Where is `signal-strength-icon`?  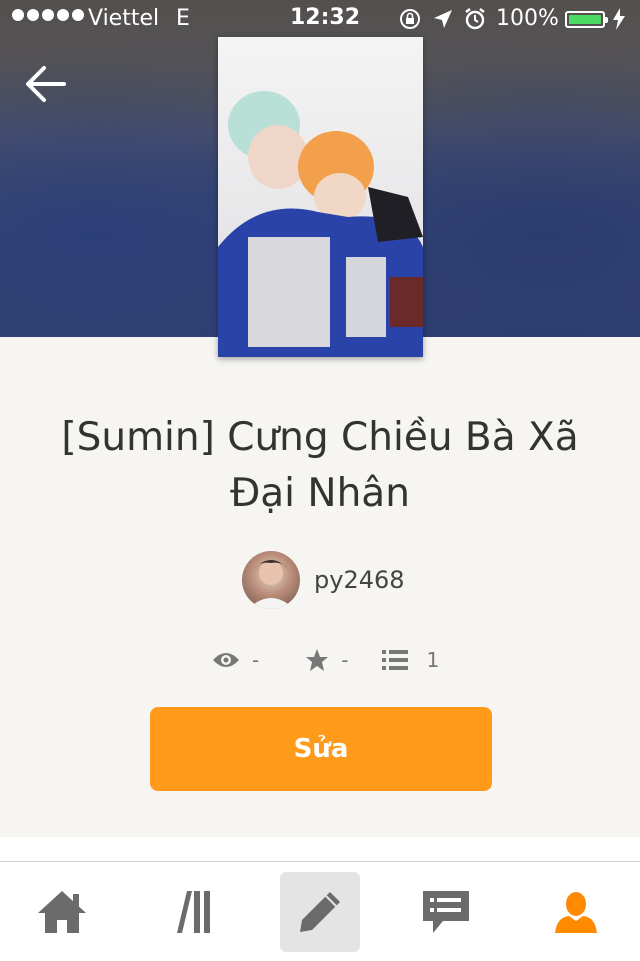
signal-strength-icon is located at coordinates (48, 15).